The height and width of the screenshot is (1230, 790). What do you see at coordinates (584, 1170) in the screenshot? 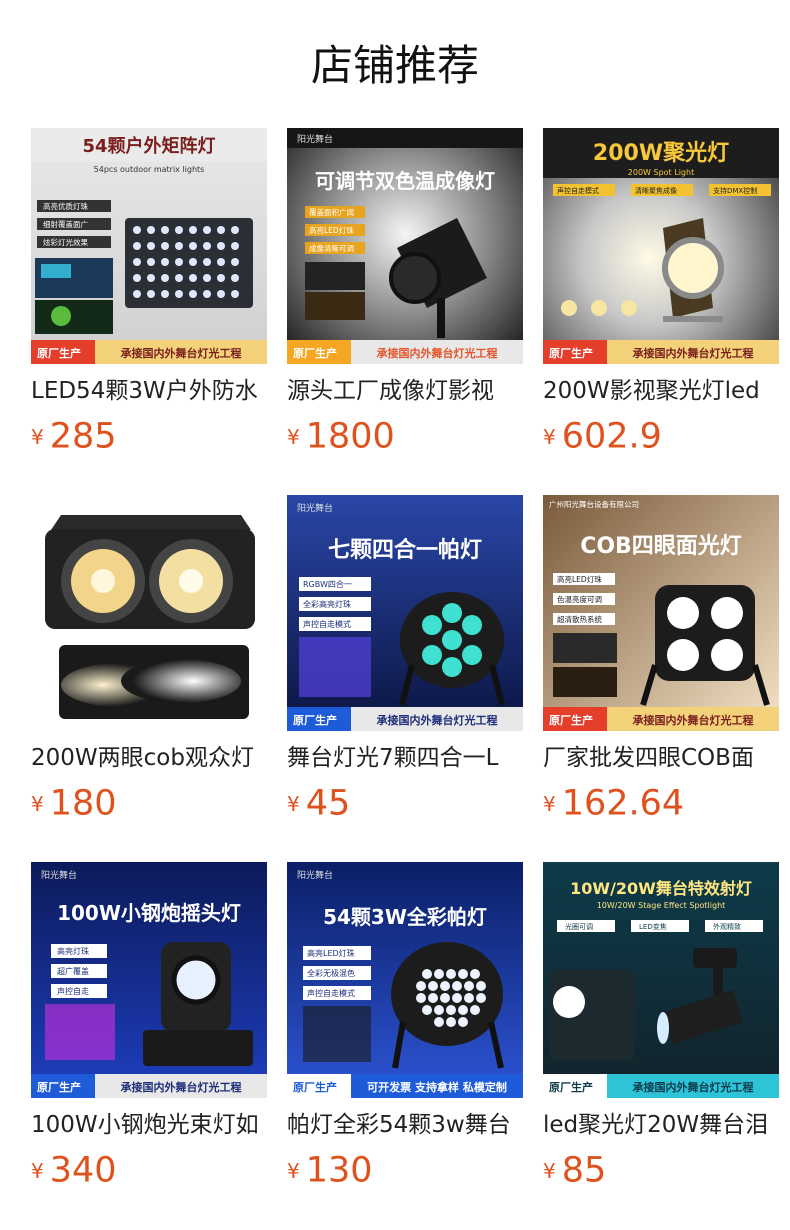
I see `price-amount: 85` at bounding box center [584, 1170].